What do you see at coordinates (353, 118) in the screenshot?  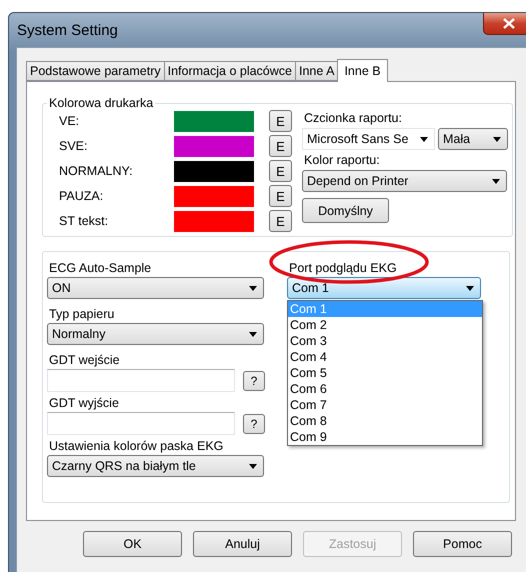 I see `field-label: Czcionka raportu:` at bounding box center [353, 118].